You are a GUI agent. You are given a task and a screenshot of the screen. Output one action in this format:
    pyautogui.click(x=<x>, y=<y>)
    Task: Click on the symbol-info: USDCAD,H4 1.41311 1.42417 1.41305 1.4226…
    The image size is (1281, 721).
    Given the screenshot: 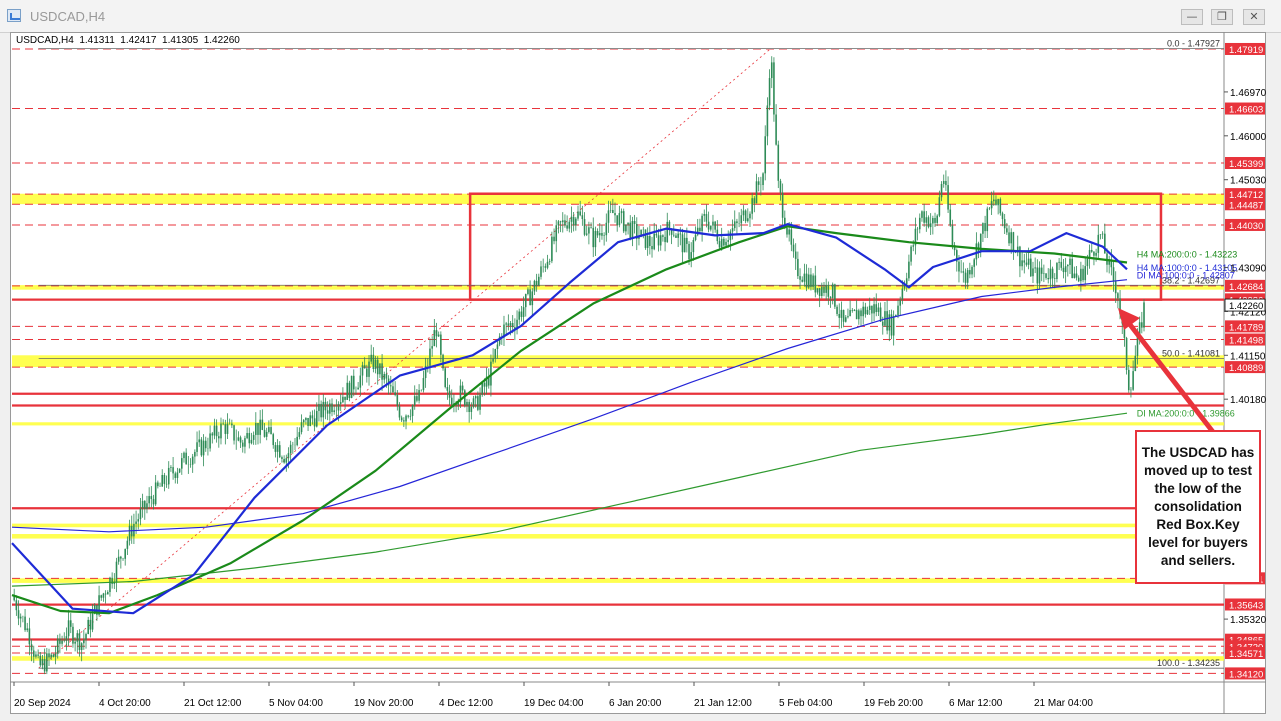 What is the action you would take?
    pyautogui.click(x=128, y=40)
    